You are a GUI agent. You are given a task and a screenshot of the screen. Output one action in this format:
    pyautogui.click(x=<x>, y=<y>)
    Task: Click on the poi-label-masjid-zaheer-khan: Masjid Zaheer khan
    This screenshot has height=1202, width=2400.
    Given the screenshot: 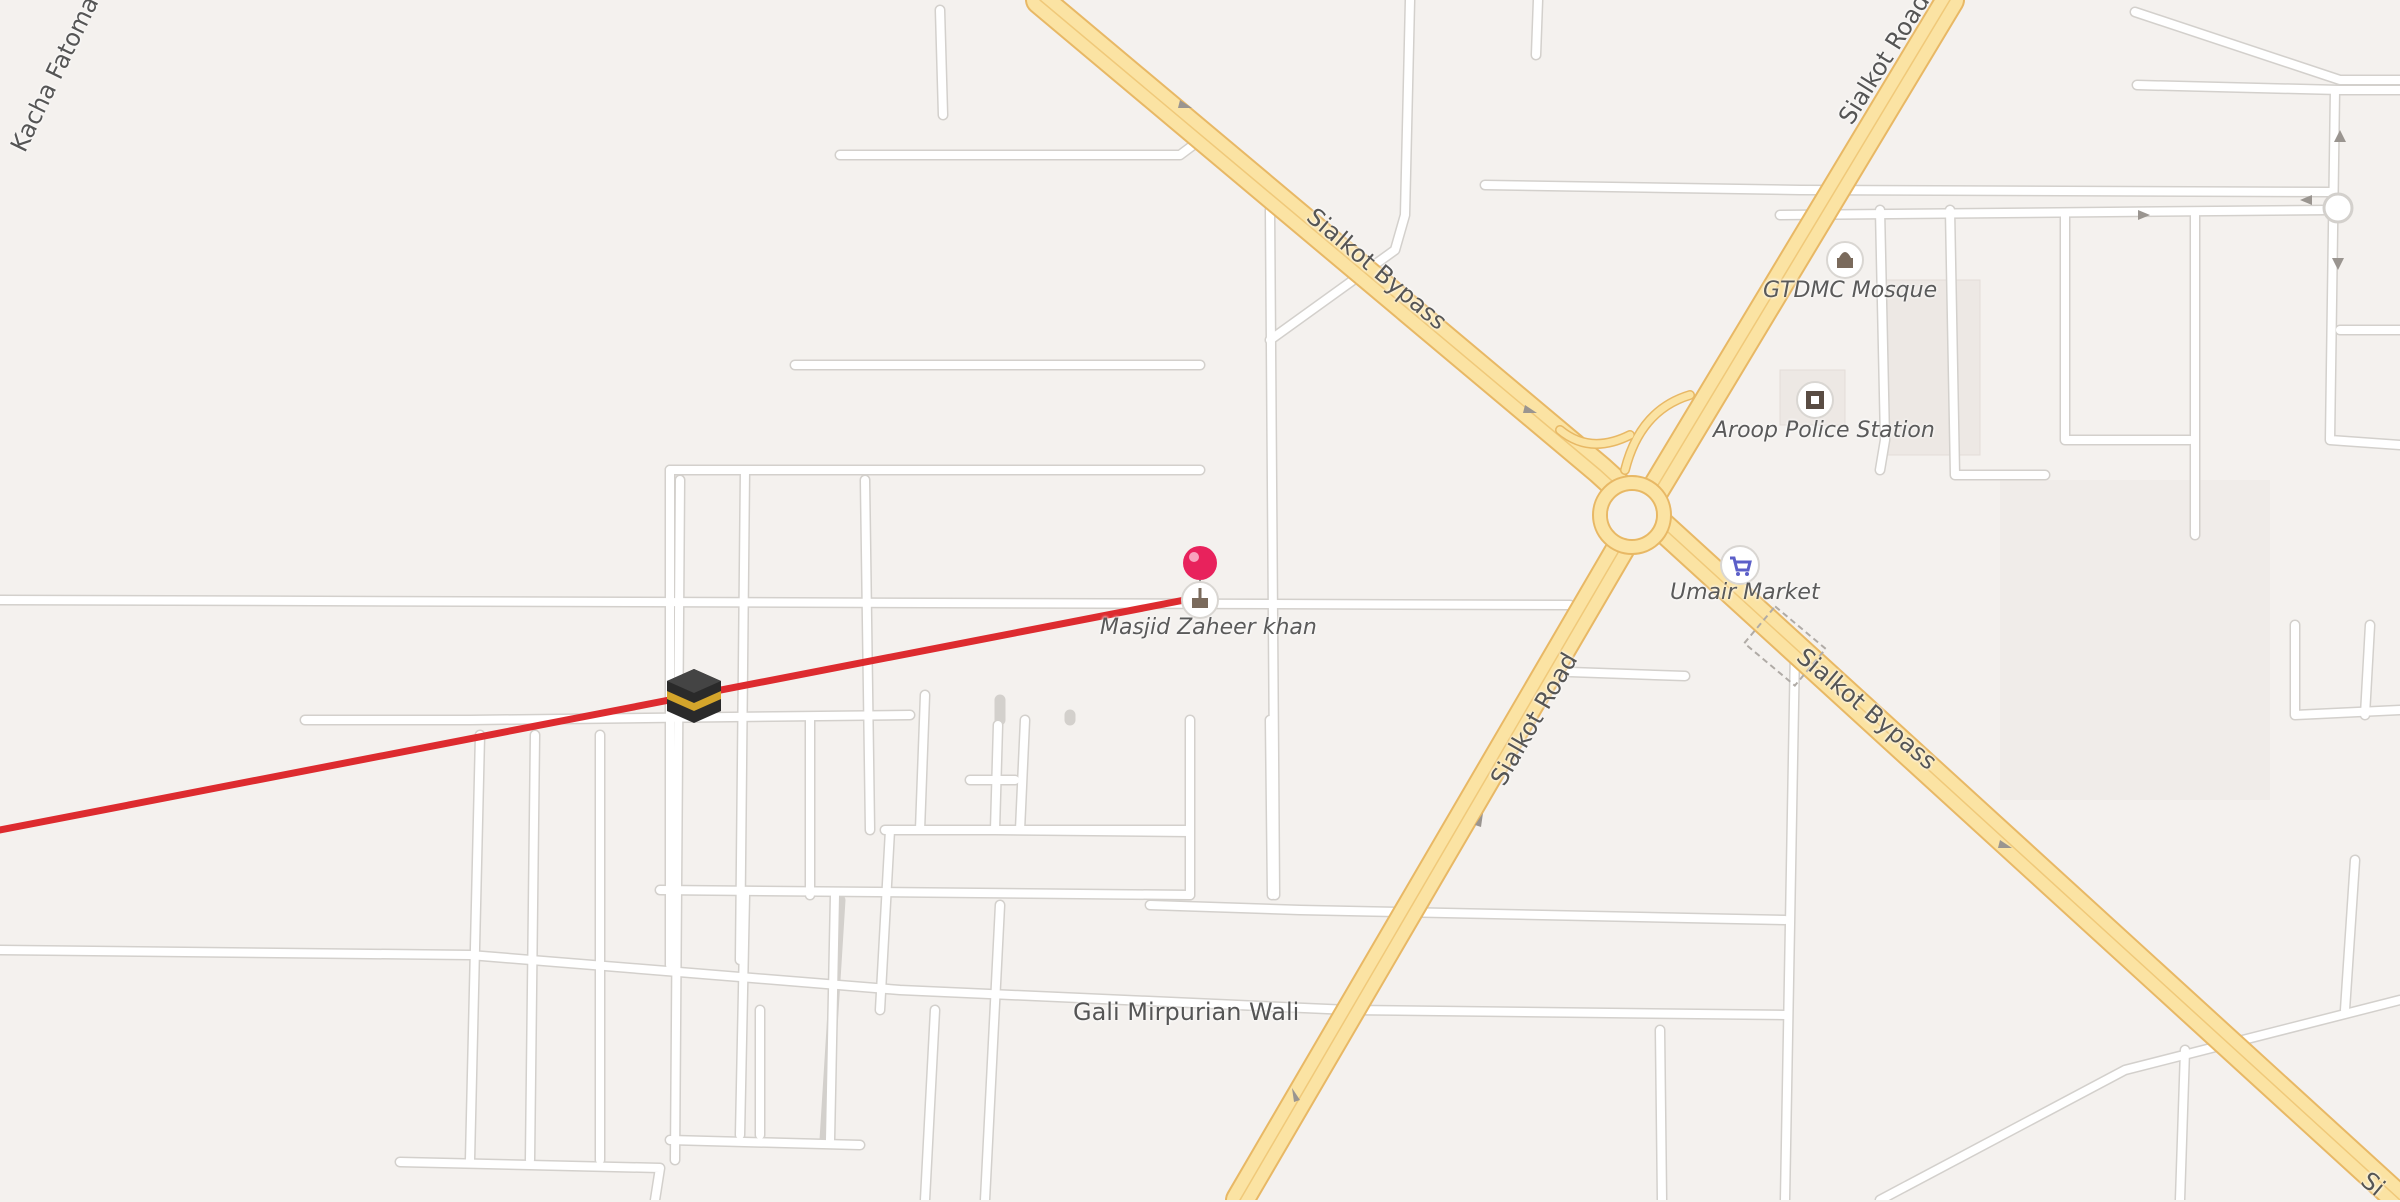 What is the action you would take?
    pyautogui.click(x=1208, y=627)
    